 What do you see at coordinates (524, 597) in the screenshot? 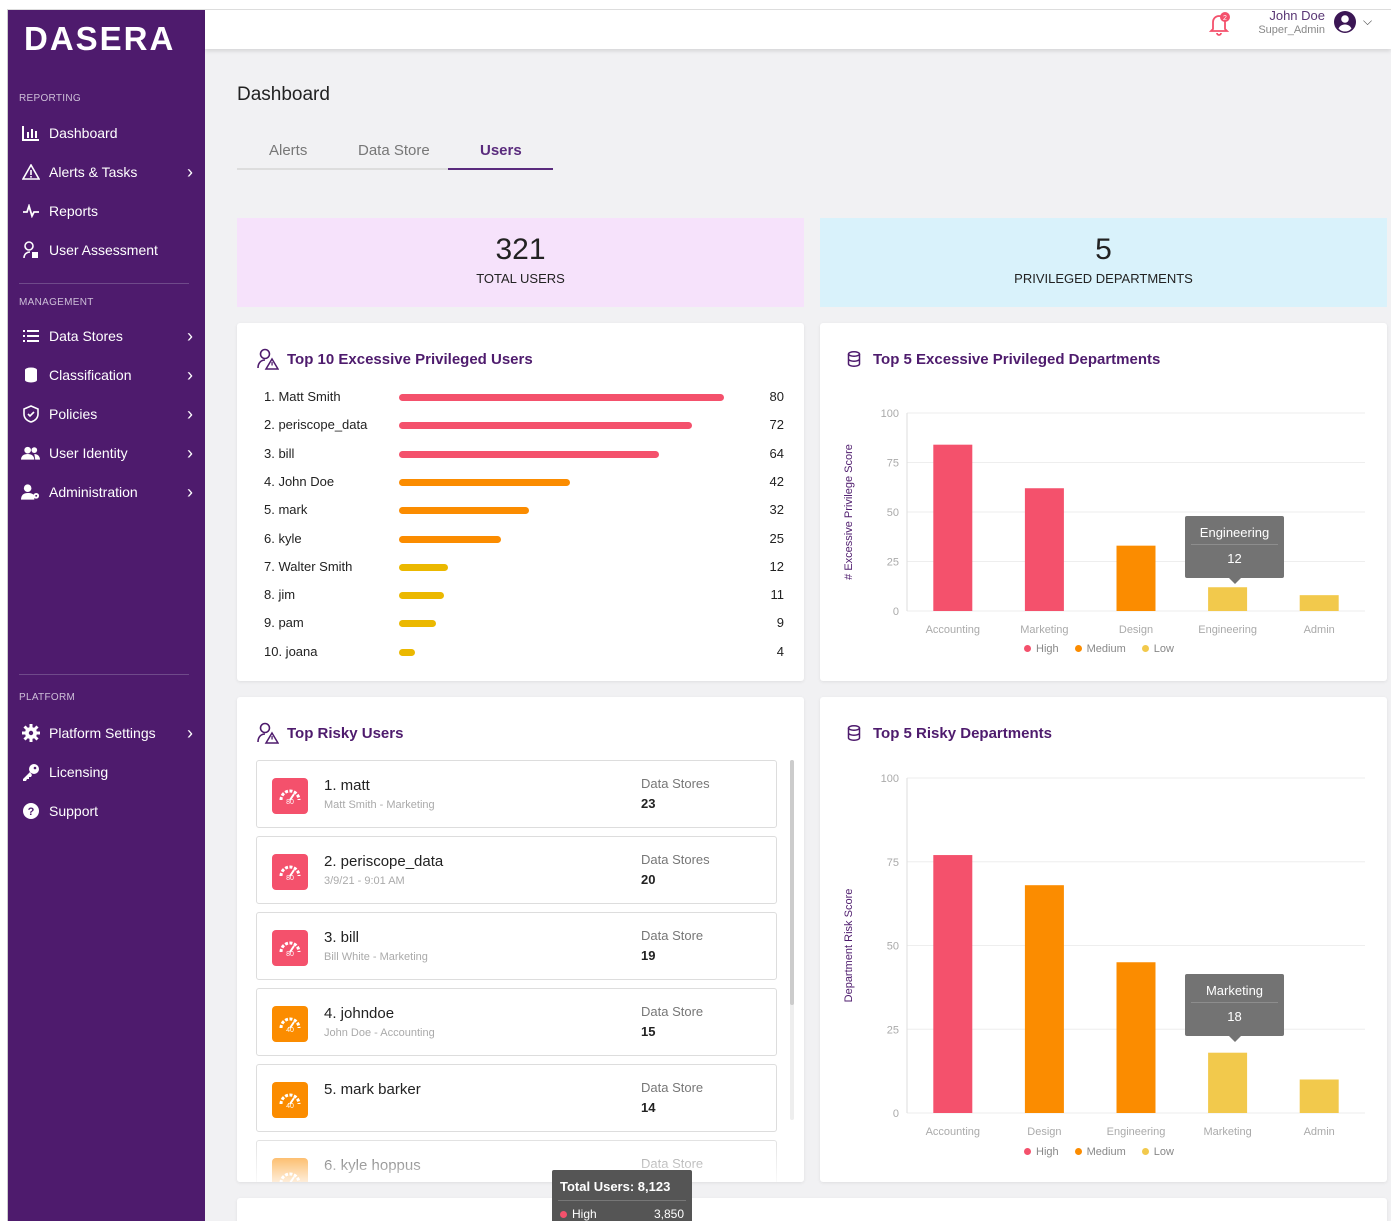
I see `table-row: 8. jim 11` at bounding box center [524, 597].